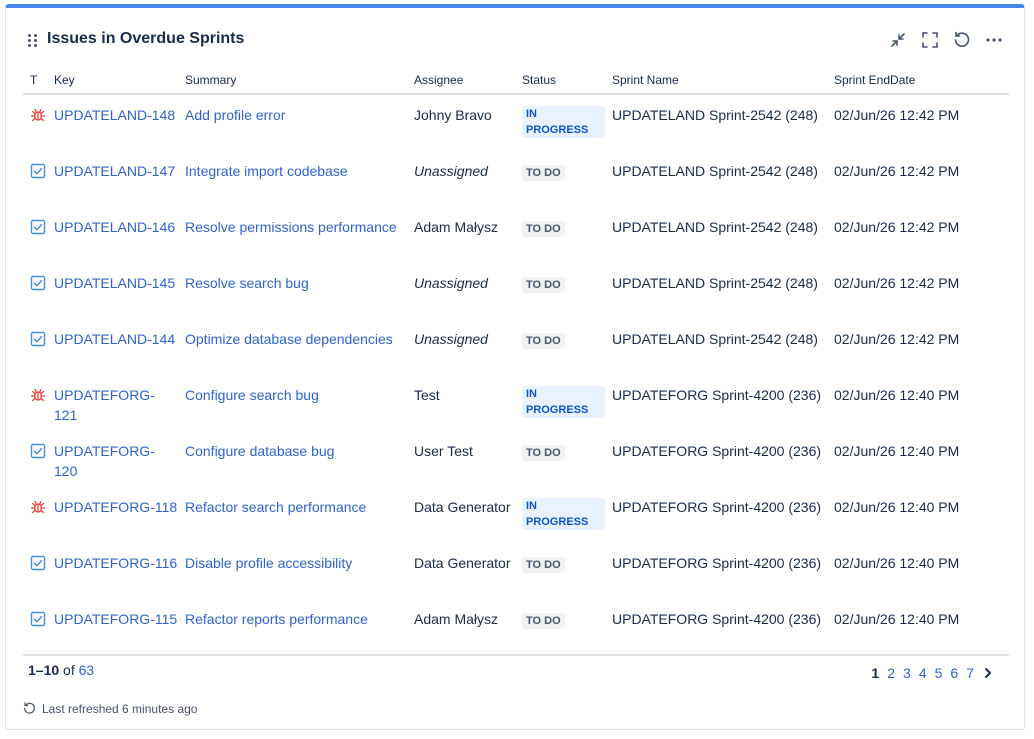 The width and height of the screenshot is (1034, 739). I want to click on cell-summary: Configure database bug, so click(292, 459).